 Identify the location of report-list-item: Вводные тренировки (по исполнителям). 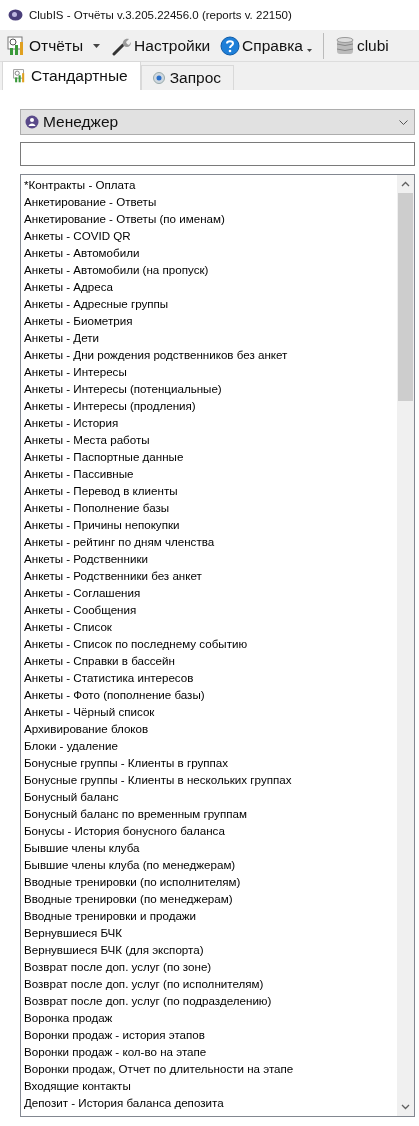
(209, 881).